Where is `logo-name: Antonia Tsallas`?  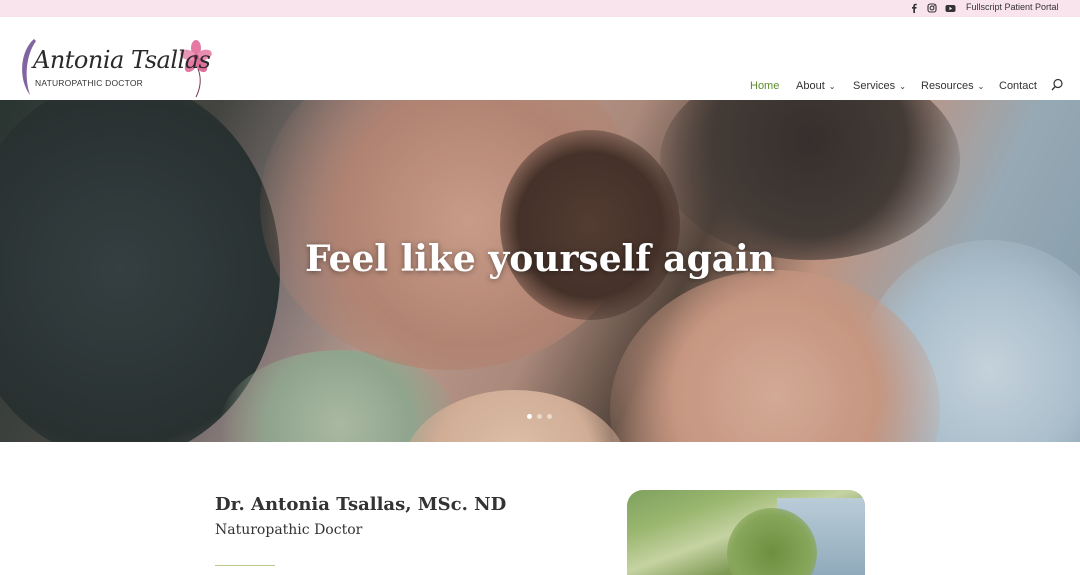 logo-name: Antonia Tsallas is located at coordinates (122, 60).